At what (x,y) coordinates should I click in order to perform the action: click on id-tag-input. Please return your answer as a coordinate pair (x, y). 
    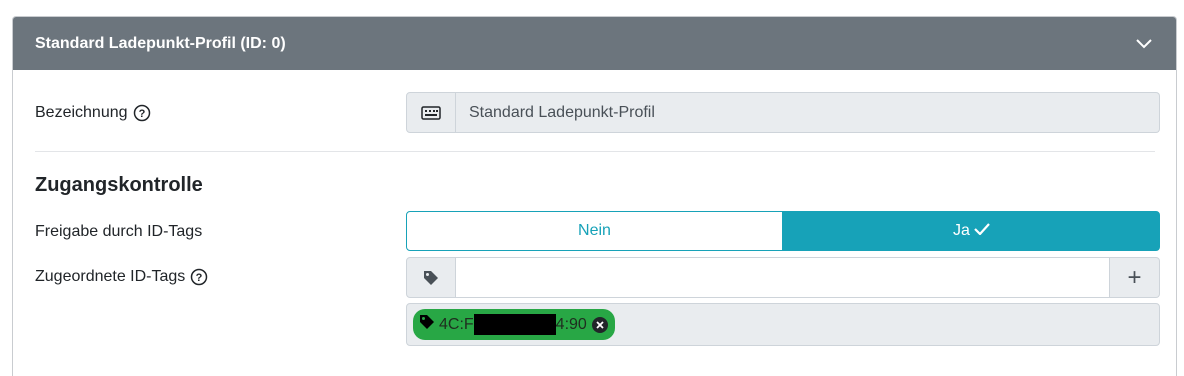
    Looking at the image, I should click on (783, 277).